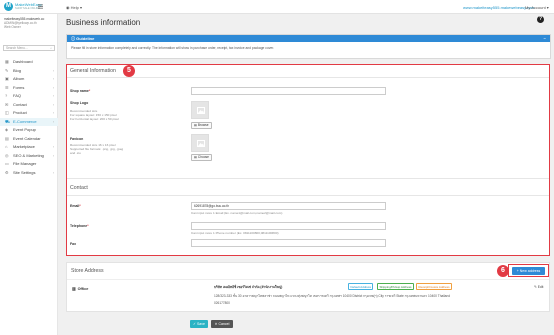 The height and width of the screenshot is (335, 554). Describe the element at coordinates (93, 71) in the screenshot. I see `general-info-title: General Information` at that location.